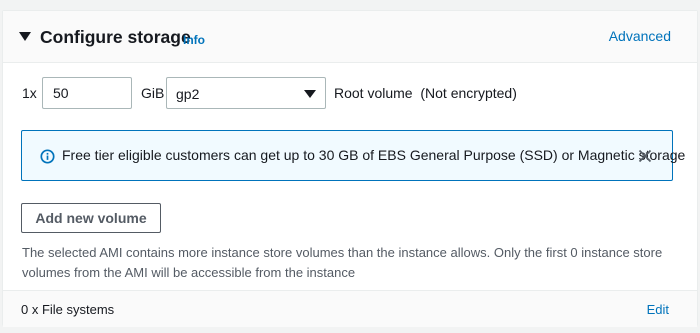 This screenshot has width=700, height=333. Describe the element at coordinates (425, 93) in the screenshot. I see `root-volume-label: Root volume (Not encrypted)` at that location.